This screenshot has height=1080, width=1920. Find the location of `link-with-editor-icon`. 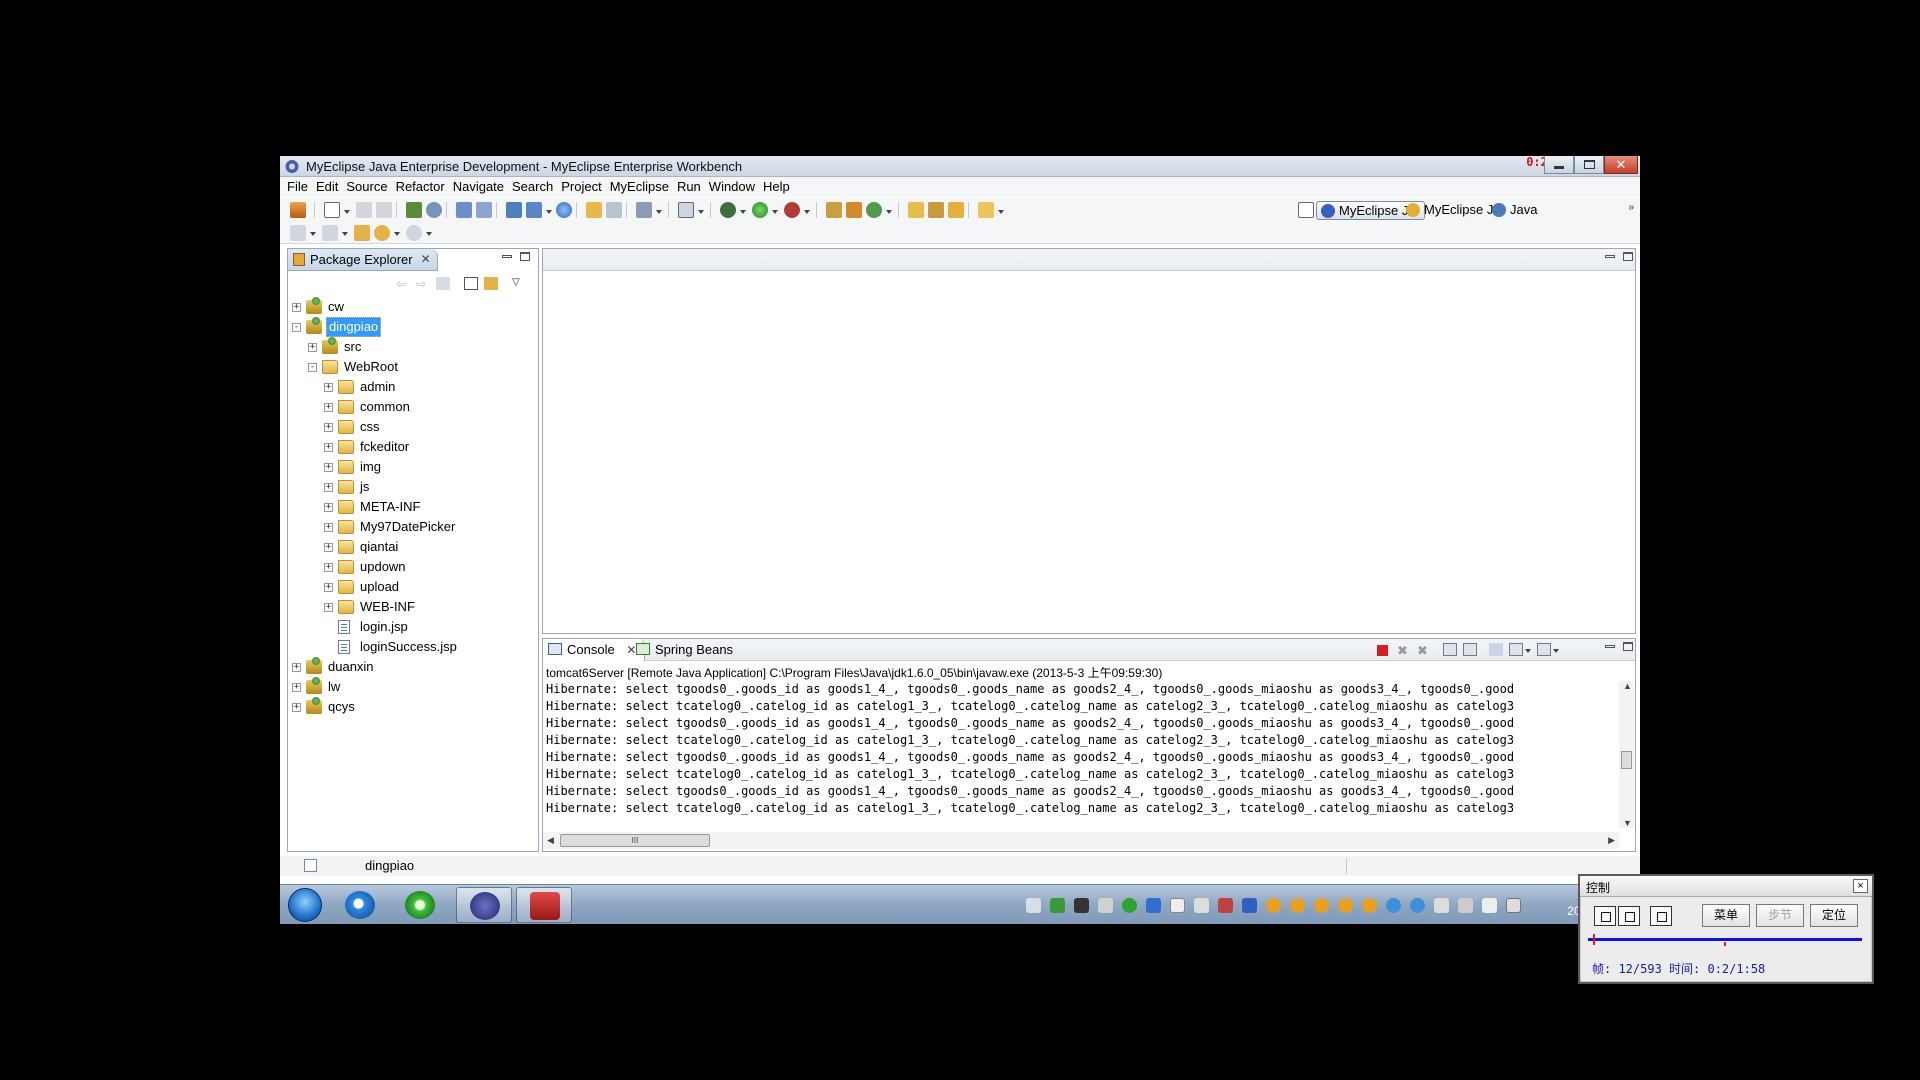

link-with-editor-icon is located at coordinates (491, 283).